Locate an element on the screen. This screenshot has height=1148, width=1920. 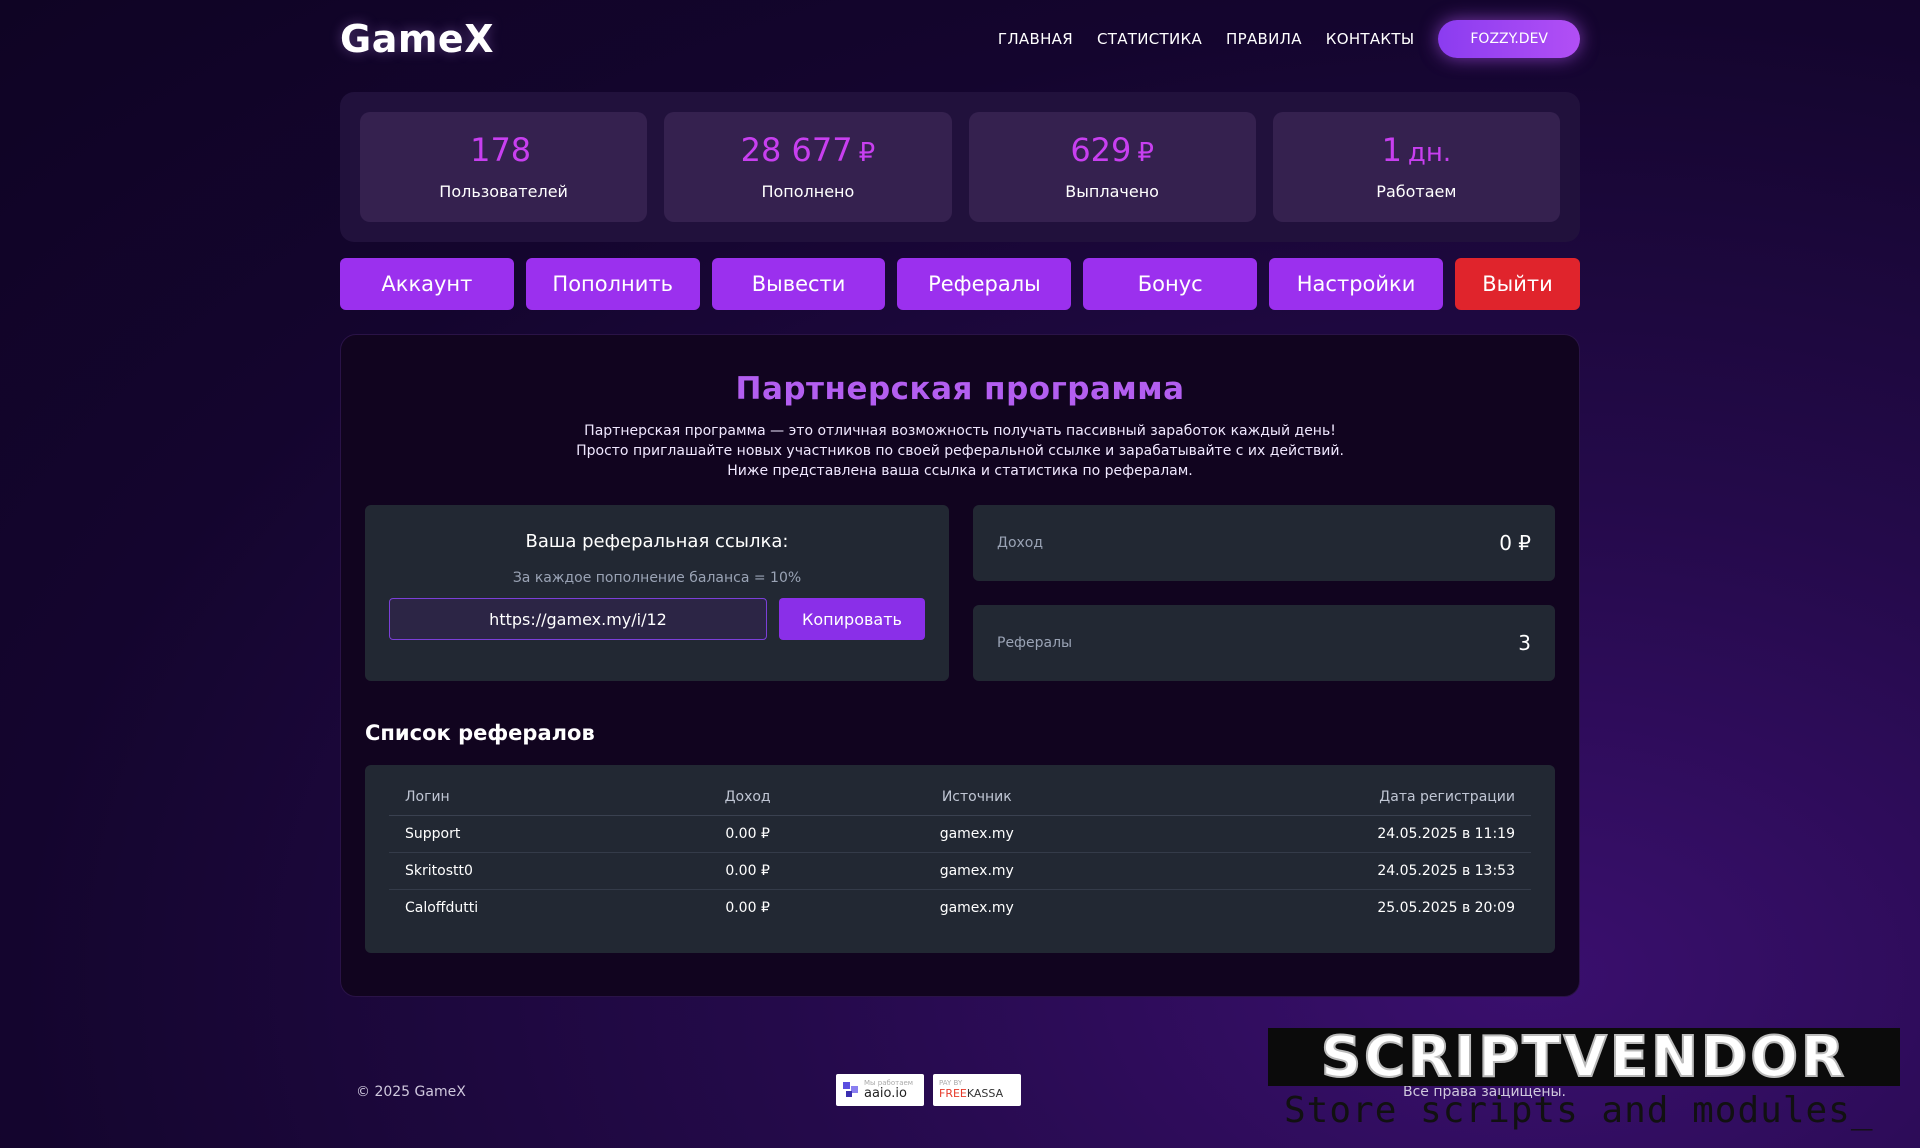
stat-value: 178 is located at coordinates (501, 149).